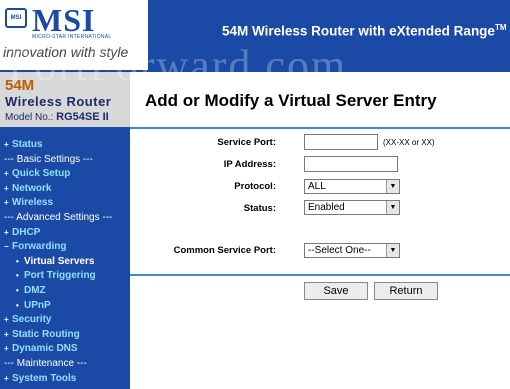  I want to click on sidebar-item-dhcp: + DHCP, so click(65, 233).